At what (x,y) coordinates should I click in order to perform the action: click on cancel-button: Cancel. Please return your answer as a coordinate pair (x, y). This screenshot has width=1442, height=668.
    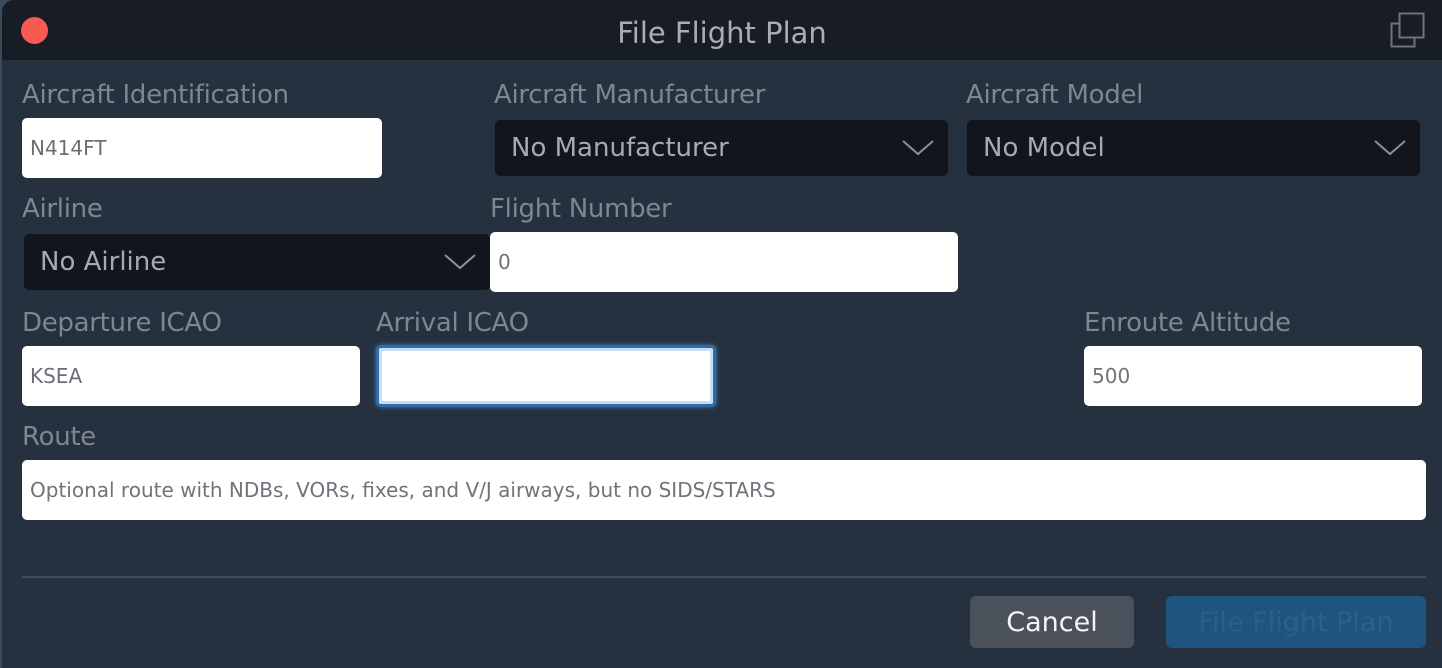
    Looking at the image, I should click on (1052, 622).